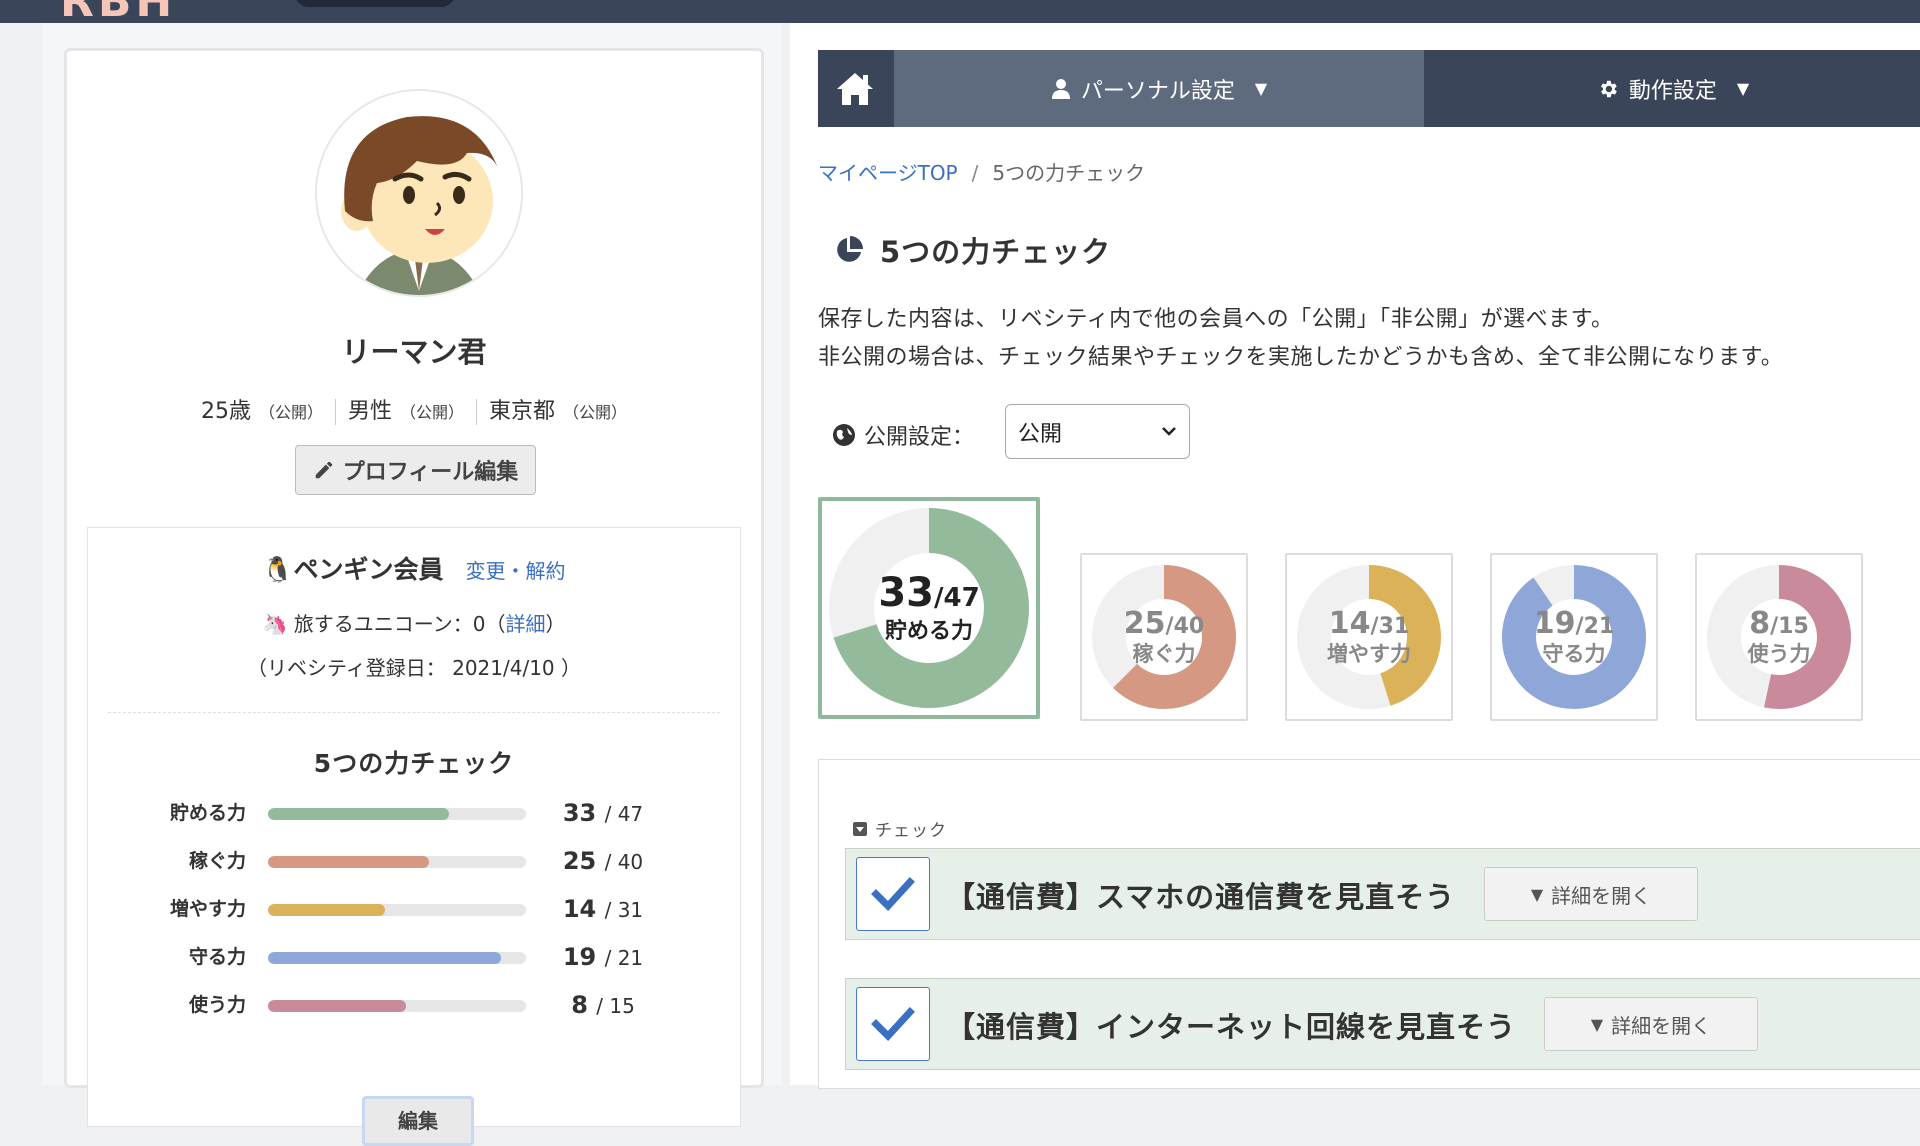 The image size is (1920, 1146). I want to click on mini-check-row: 稼ぐ力 25 / 40, so click(408, 861).